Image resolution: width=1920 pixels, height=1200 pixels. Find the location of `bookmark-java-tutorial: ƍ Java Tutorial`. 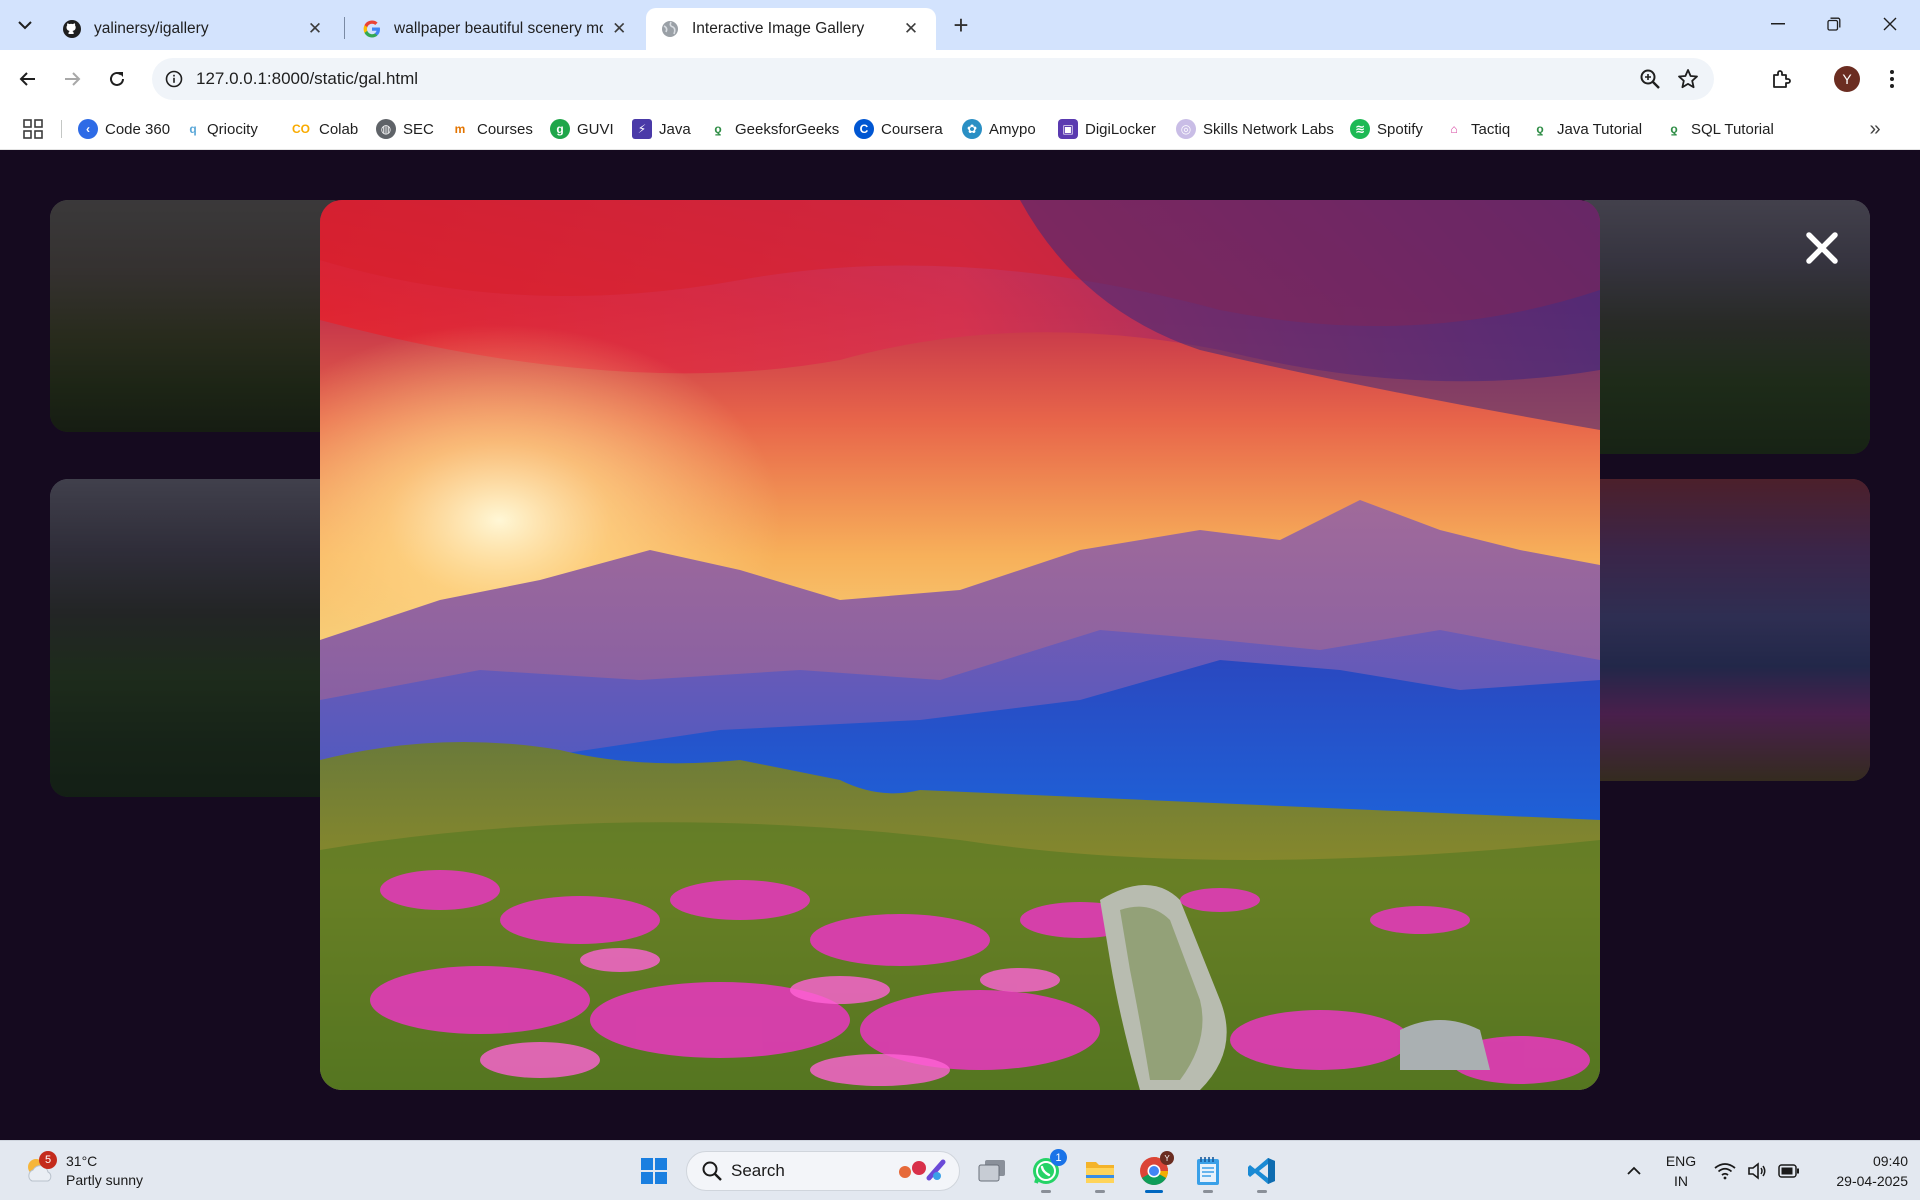

bookmark-java-tutorial: ƍ Java Tutorial is located at coordinates (1586, 129).